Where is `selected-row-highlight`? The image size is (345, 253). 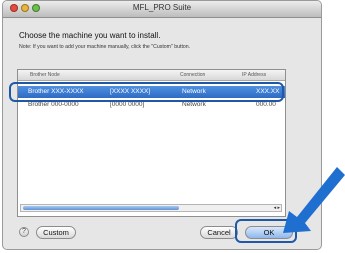 selected-row-highlight is located at coordinates (146, 92).